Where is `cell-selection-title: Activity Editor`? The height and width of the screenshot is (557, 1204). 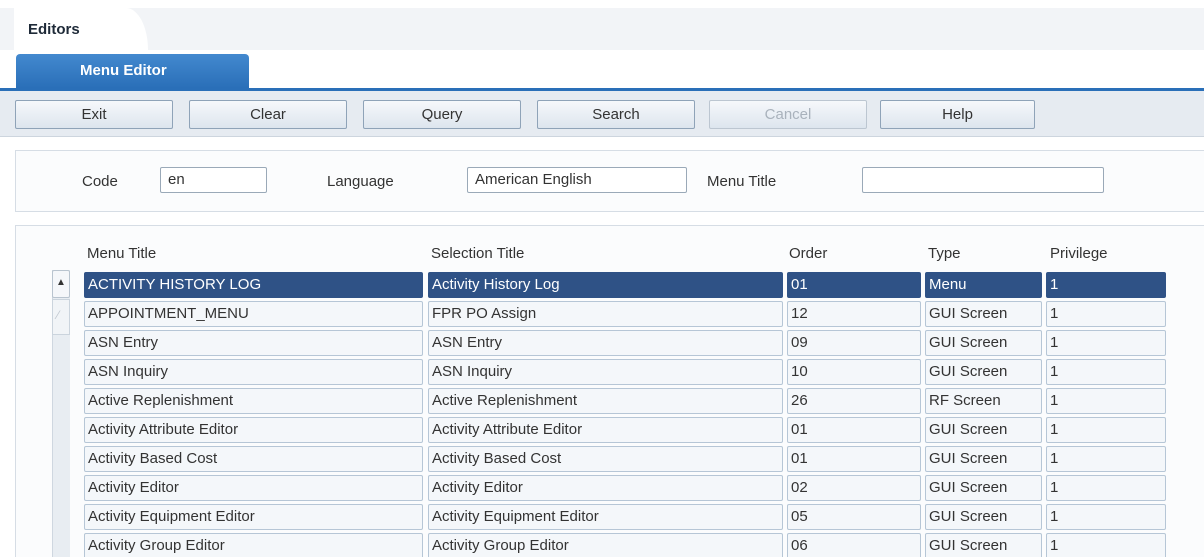
cell-selection-title: Activity Editor is located at coordinates (605, 488).